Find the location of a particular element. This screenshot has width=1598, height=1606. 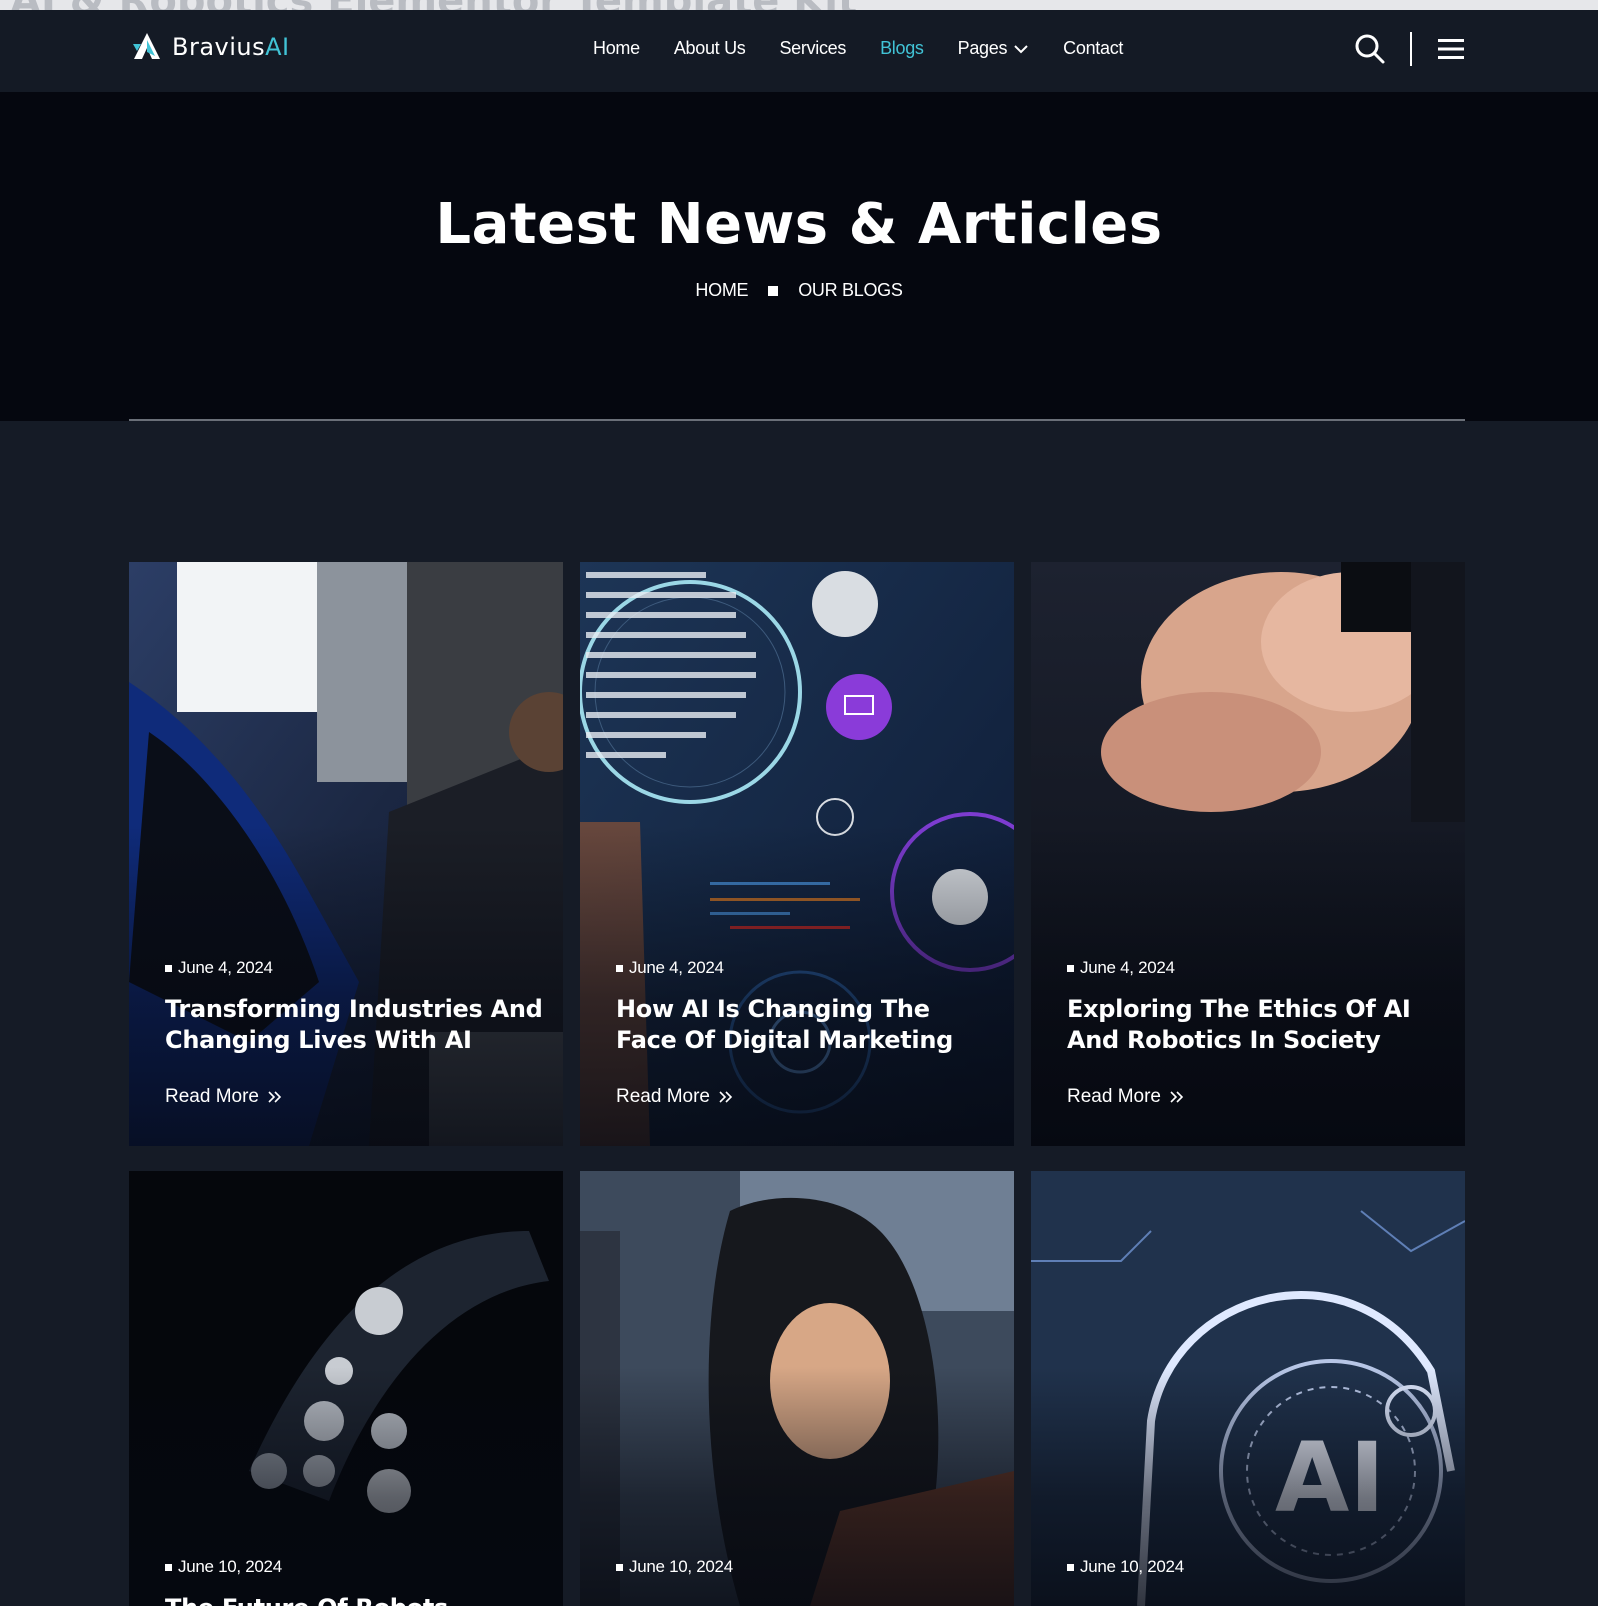

breadcrumb-home: HOME is located at coordinates (721, 290).